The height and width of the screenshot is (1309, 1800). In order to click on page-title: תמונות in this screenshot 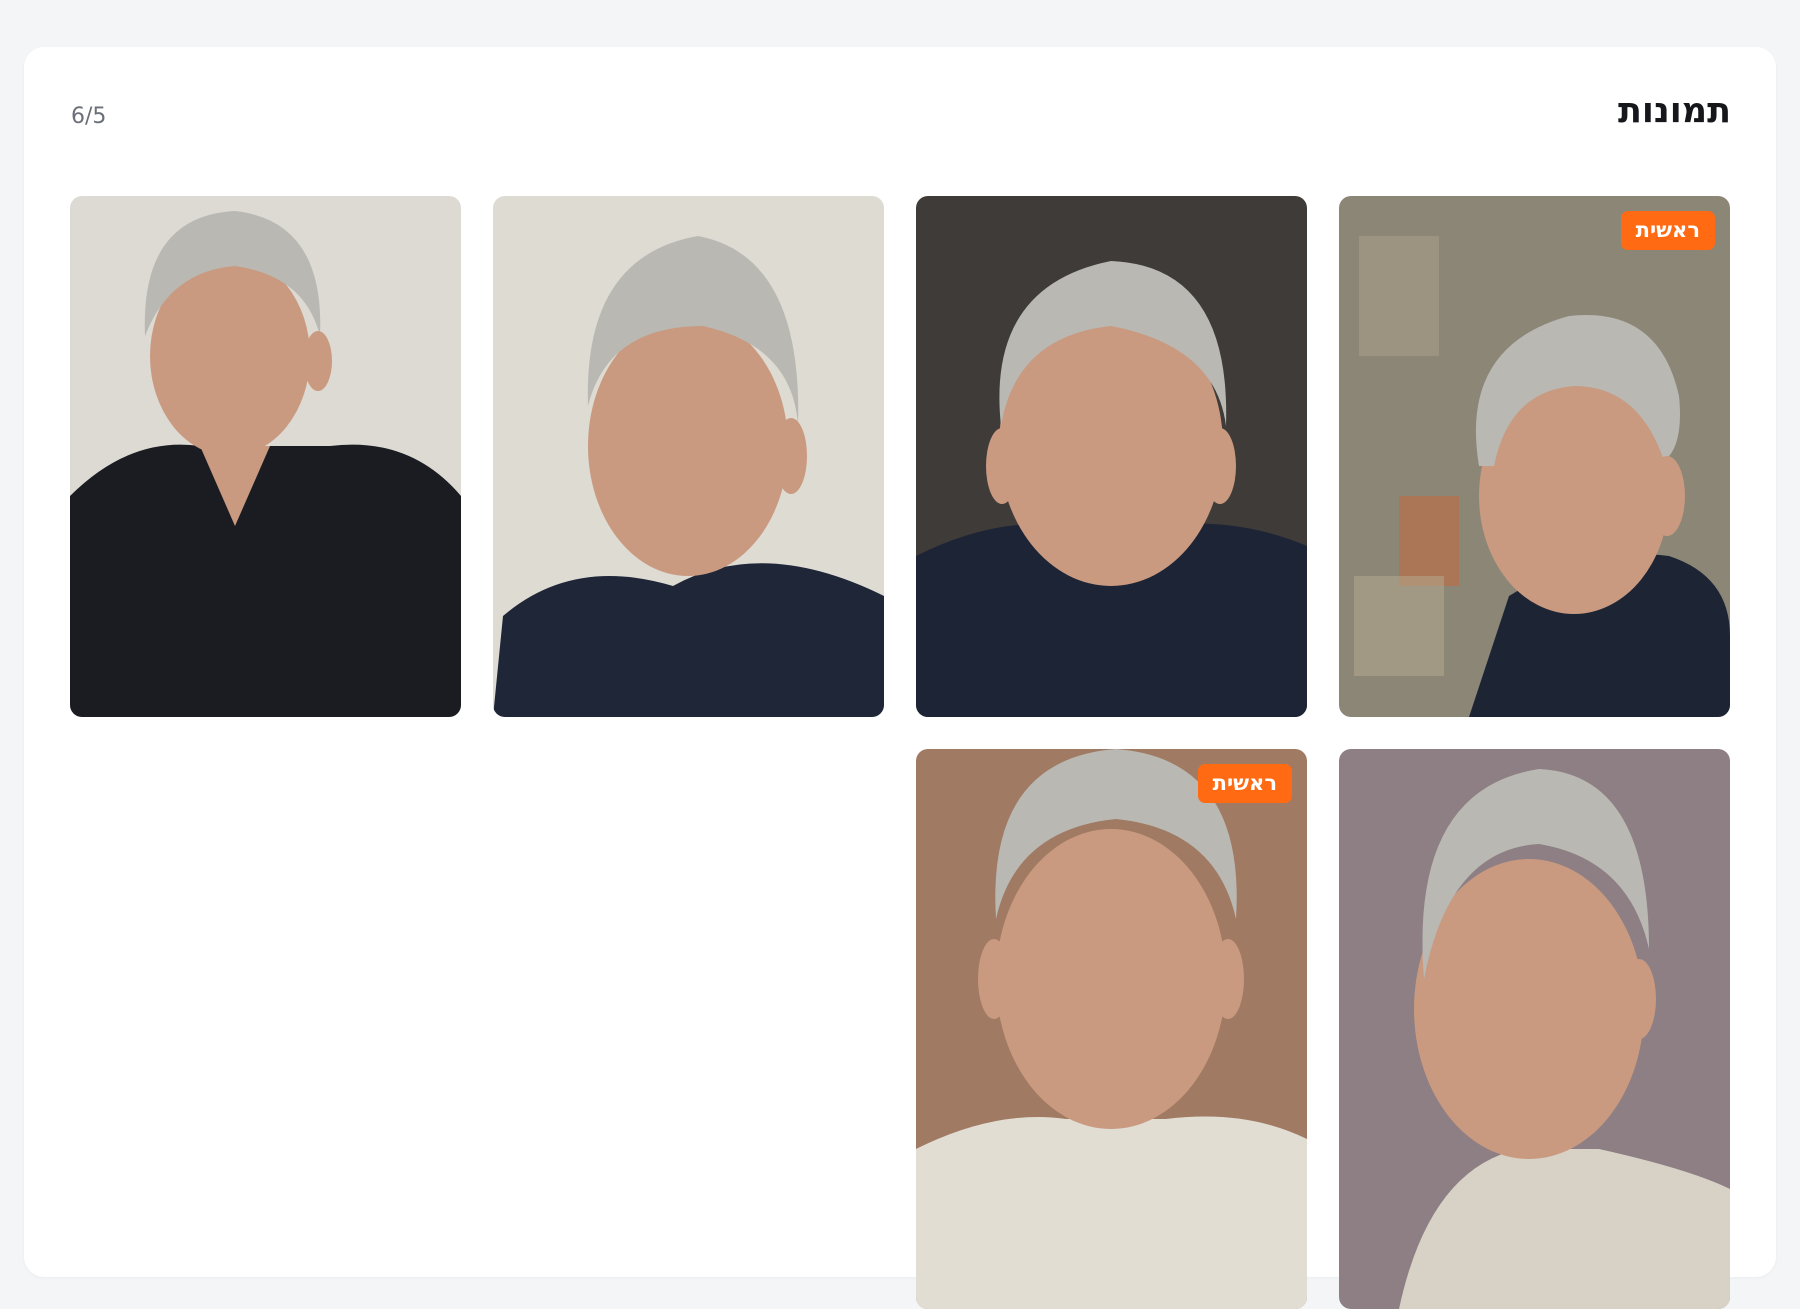, I will do `click(1674, 111)`.